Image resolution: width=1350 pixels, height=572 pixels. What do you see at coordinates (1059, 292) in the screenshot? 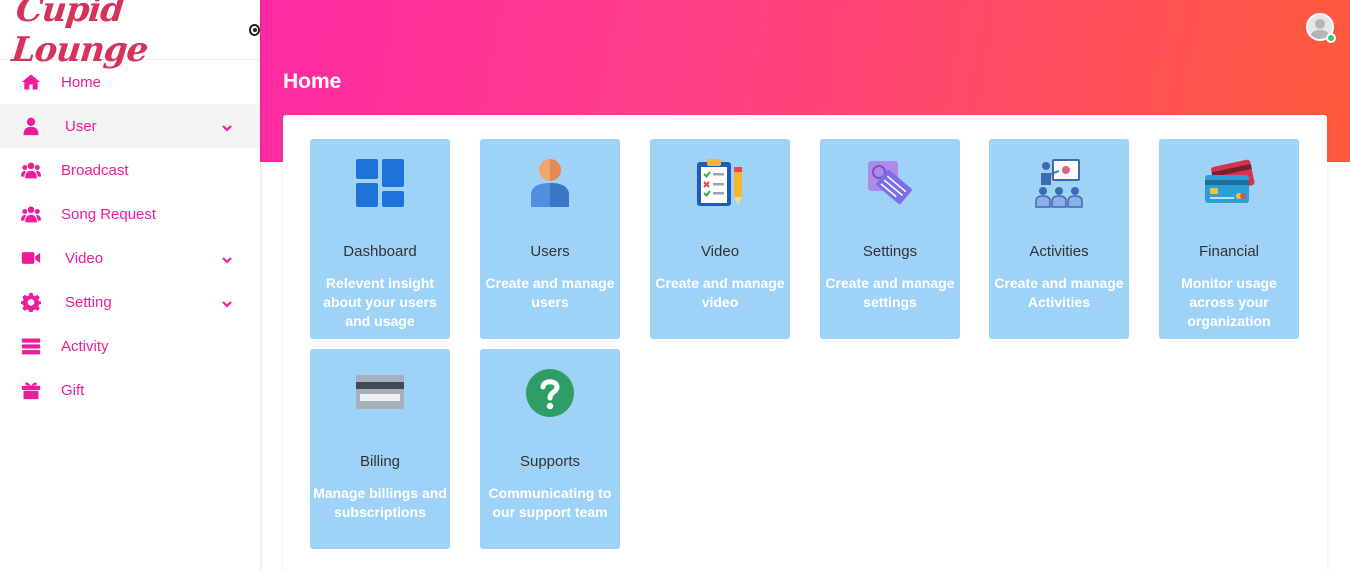
I see `card-description: Create and manage Activities` at bounding box center [1059, 292].